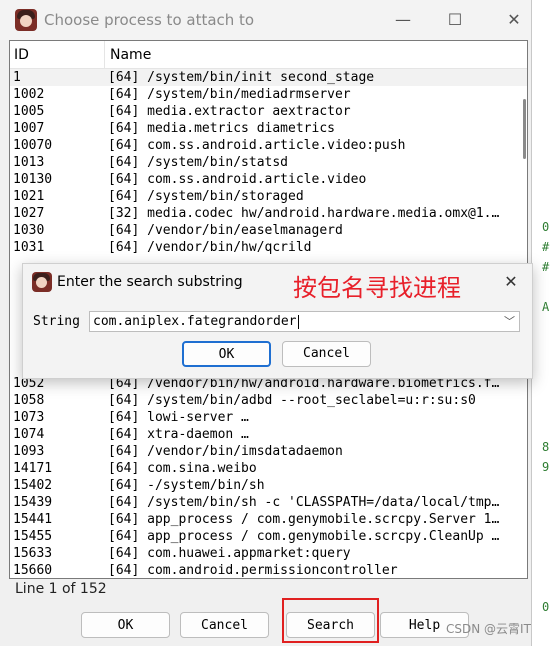 The height and width of the screenshot is (646, 552). I want to click on table-row: 1002 [64] /system/bin/mediadrmserver, so click(268, 94).